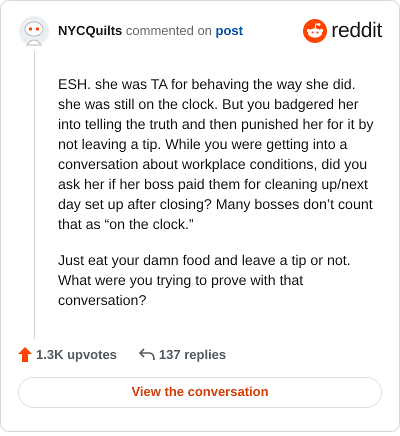  What do you see at coordinates (192, 355) in the screenshot?
I see `reply-count: 137 replies` at bounding box center [192, 355].